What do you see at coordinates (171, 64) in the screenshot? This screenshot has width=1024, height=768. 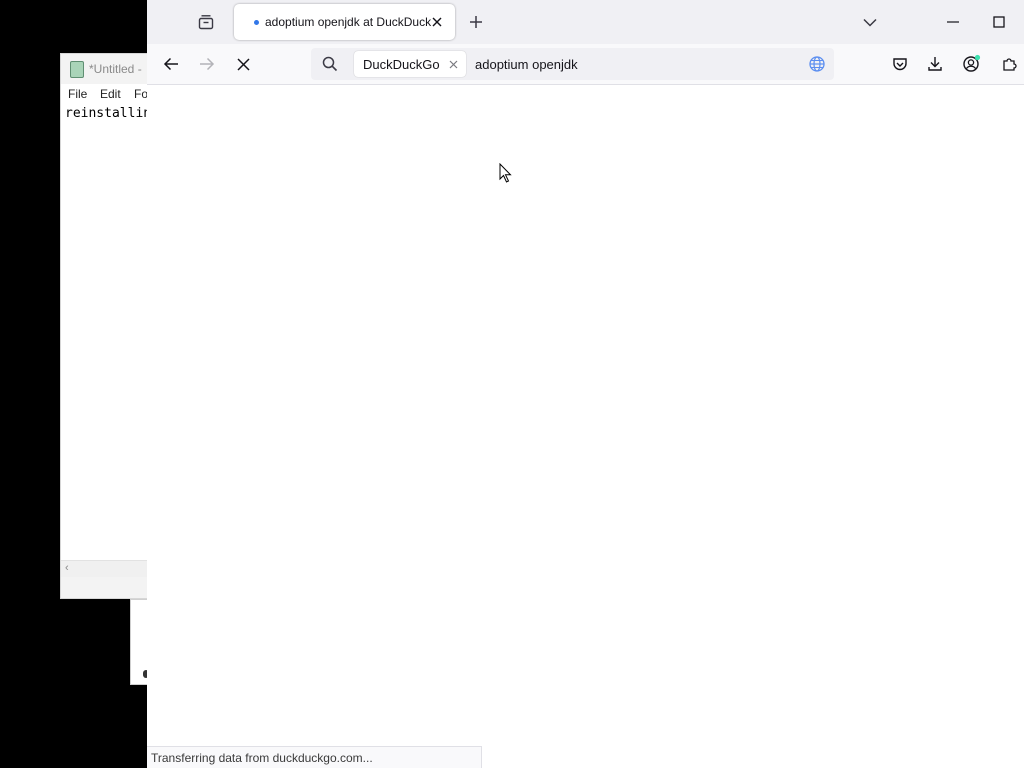 I see `back-arrow-icon` at bounding box center [171, 64].